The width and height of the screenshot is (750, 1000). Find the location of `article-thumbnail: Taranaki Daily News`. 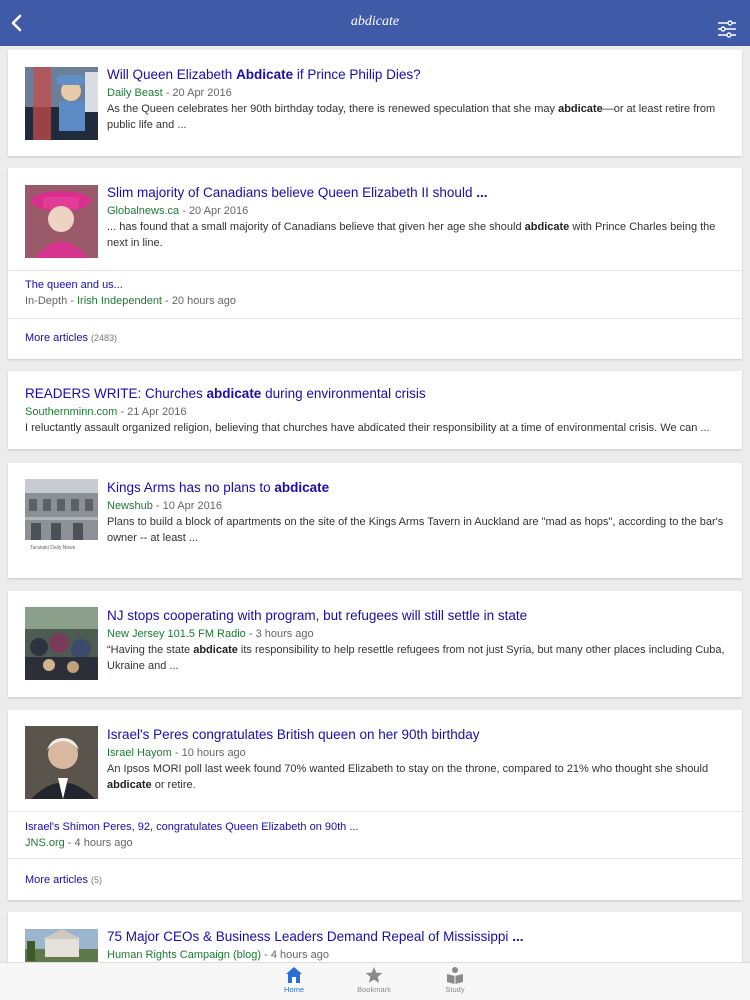

article-thumbnail: Taranaki Daily News is located at coordinates (61, 515).